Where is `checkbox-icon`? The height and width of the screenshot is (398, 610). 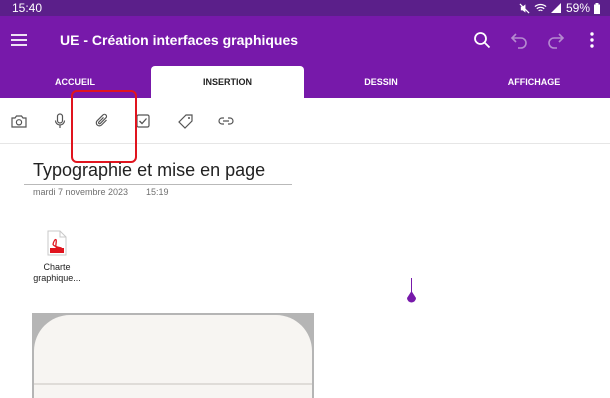 checkbox-icon is located at coordinates (143, 121).